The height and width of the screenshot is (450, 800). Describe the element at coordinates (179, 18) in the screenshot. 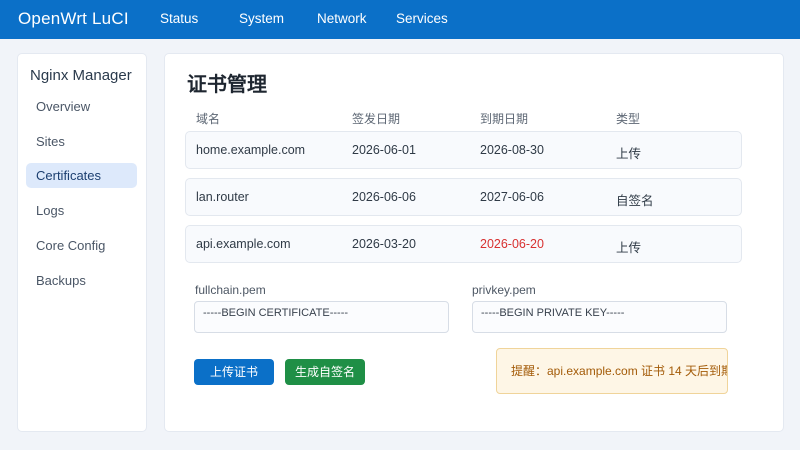

I see `nav-status: Status` at that location.